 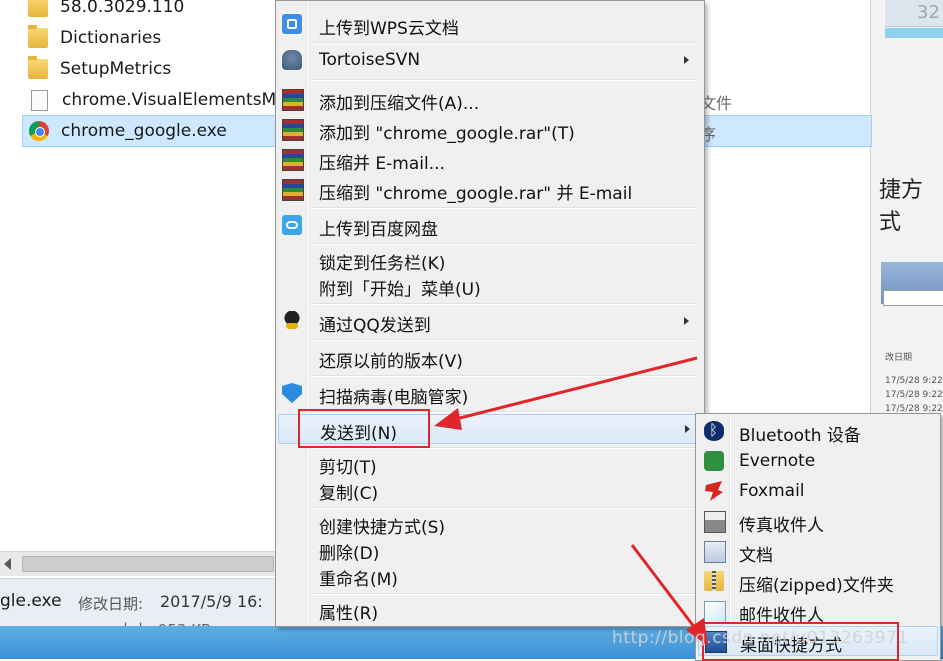 What do you see at coordinates (571, 501) in the screenshot?
I see `annotation-arrows` at bounding box center [571, 501].